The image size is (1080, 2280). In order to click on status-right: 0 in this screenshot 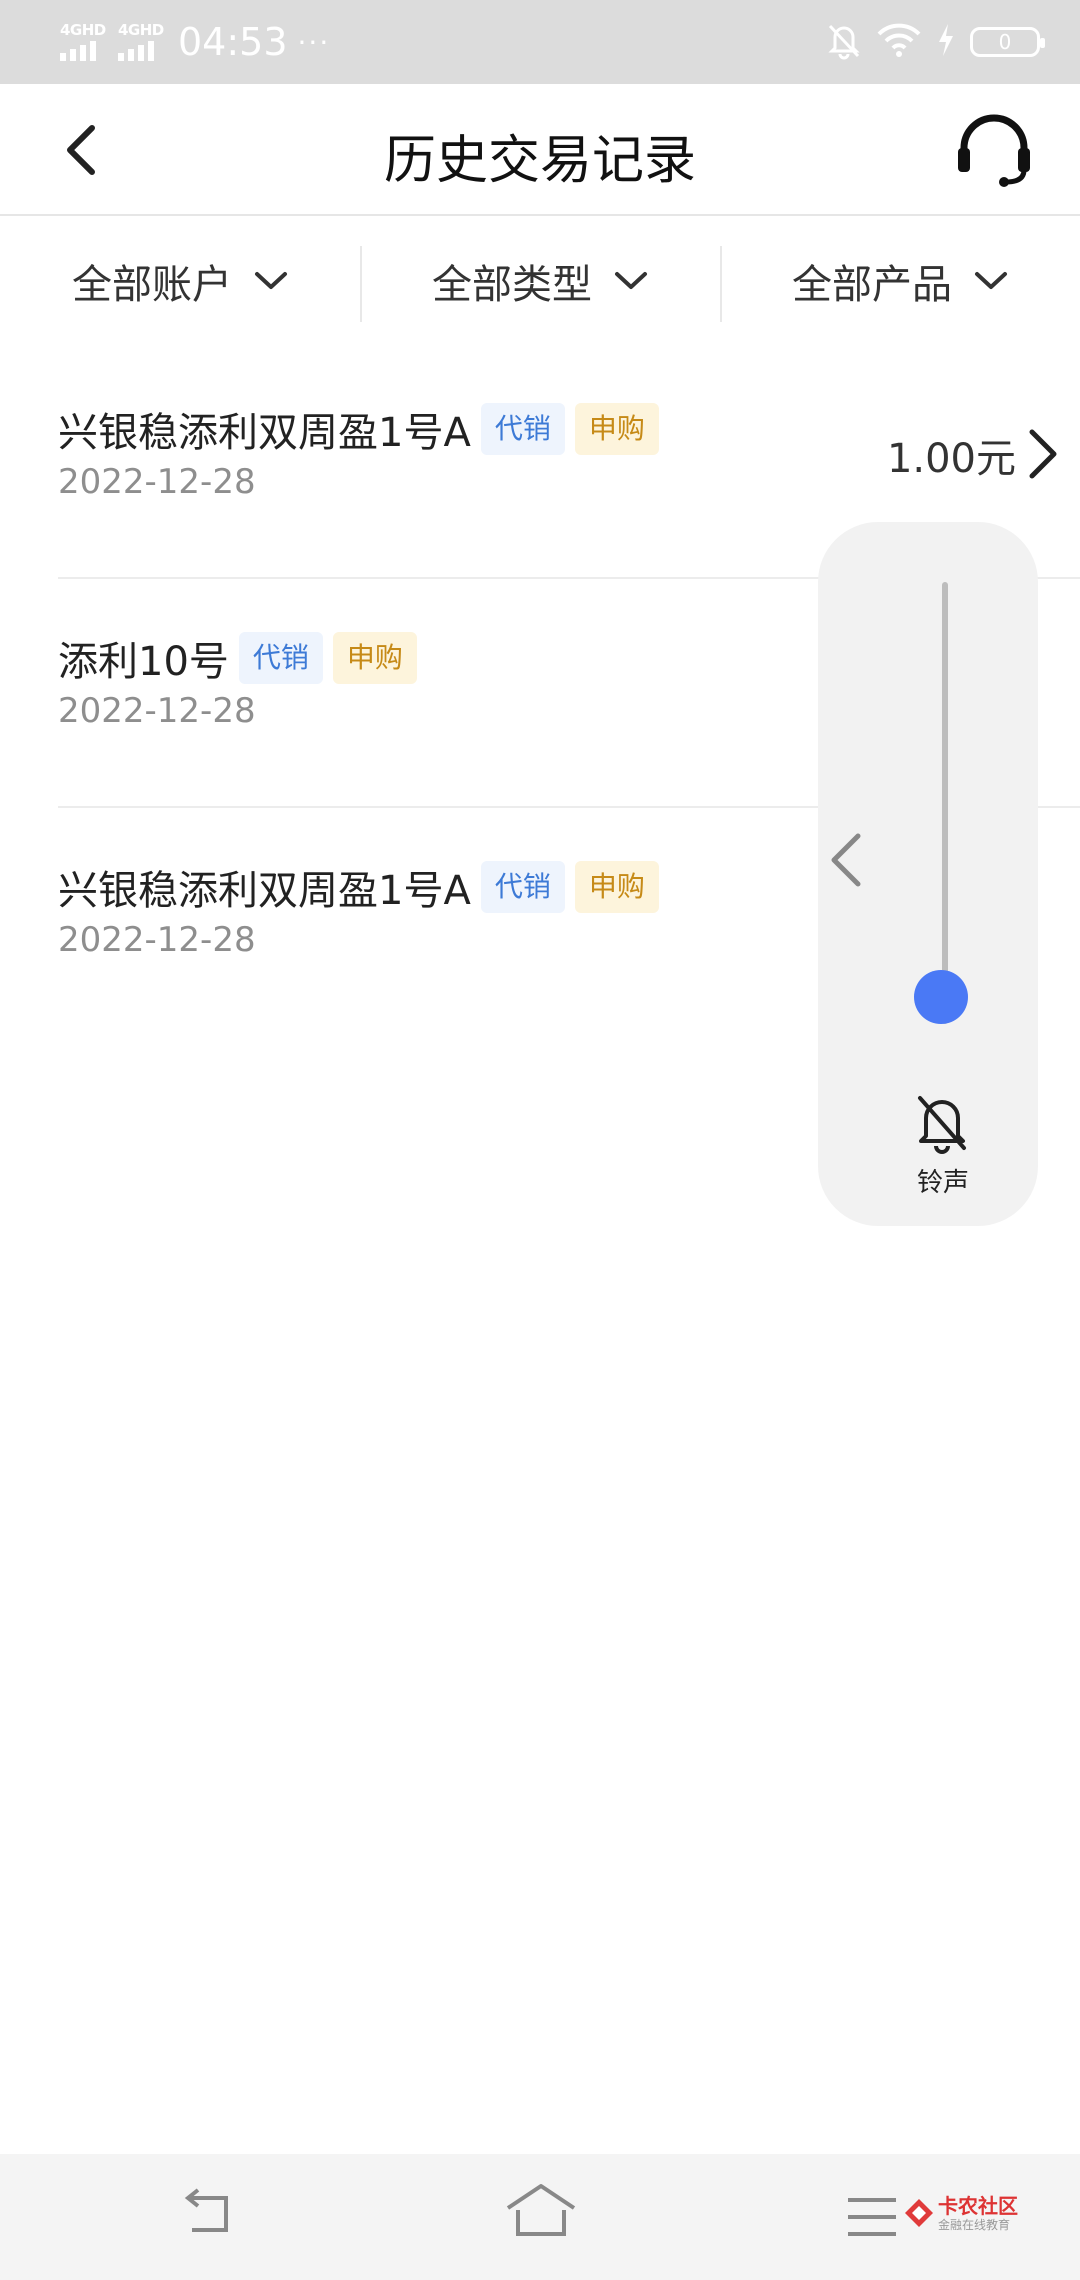, I will do `click(935, 42)`.